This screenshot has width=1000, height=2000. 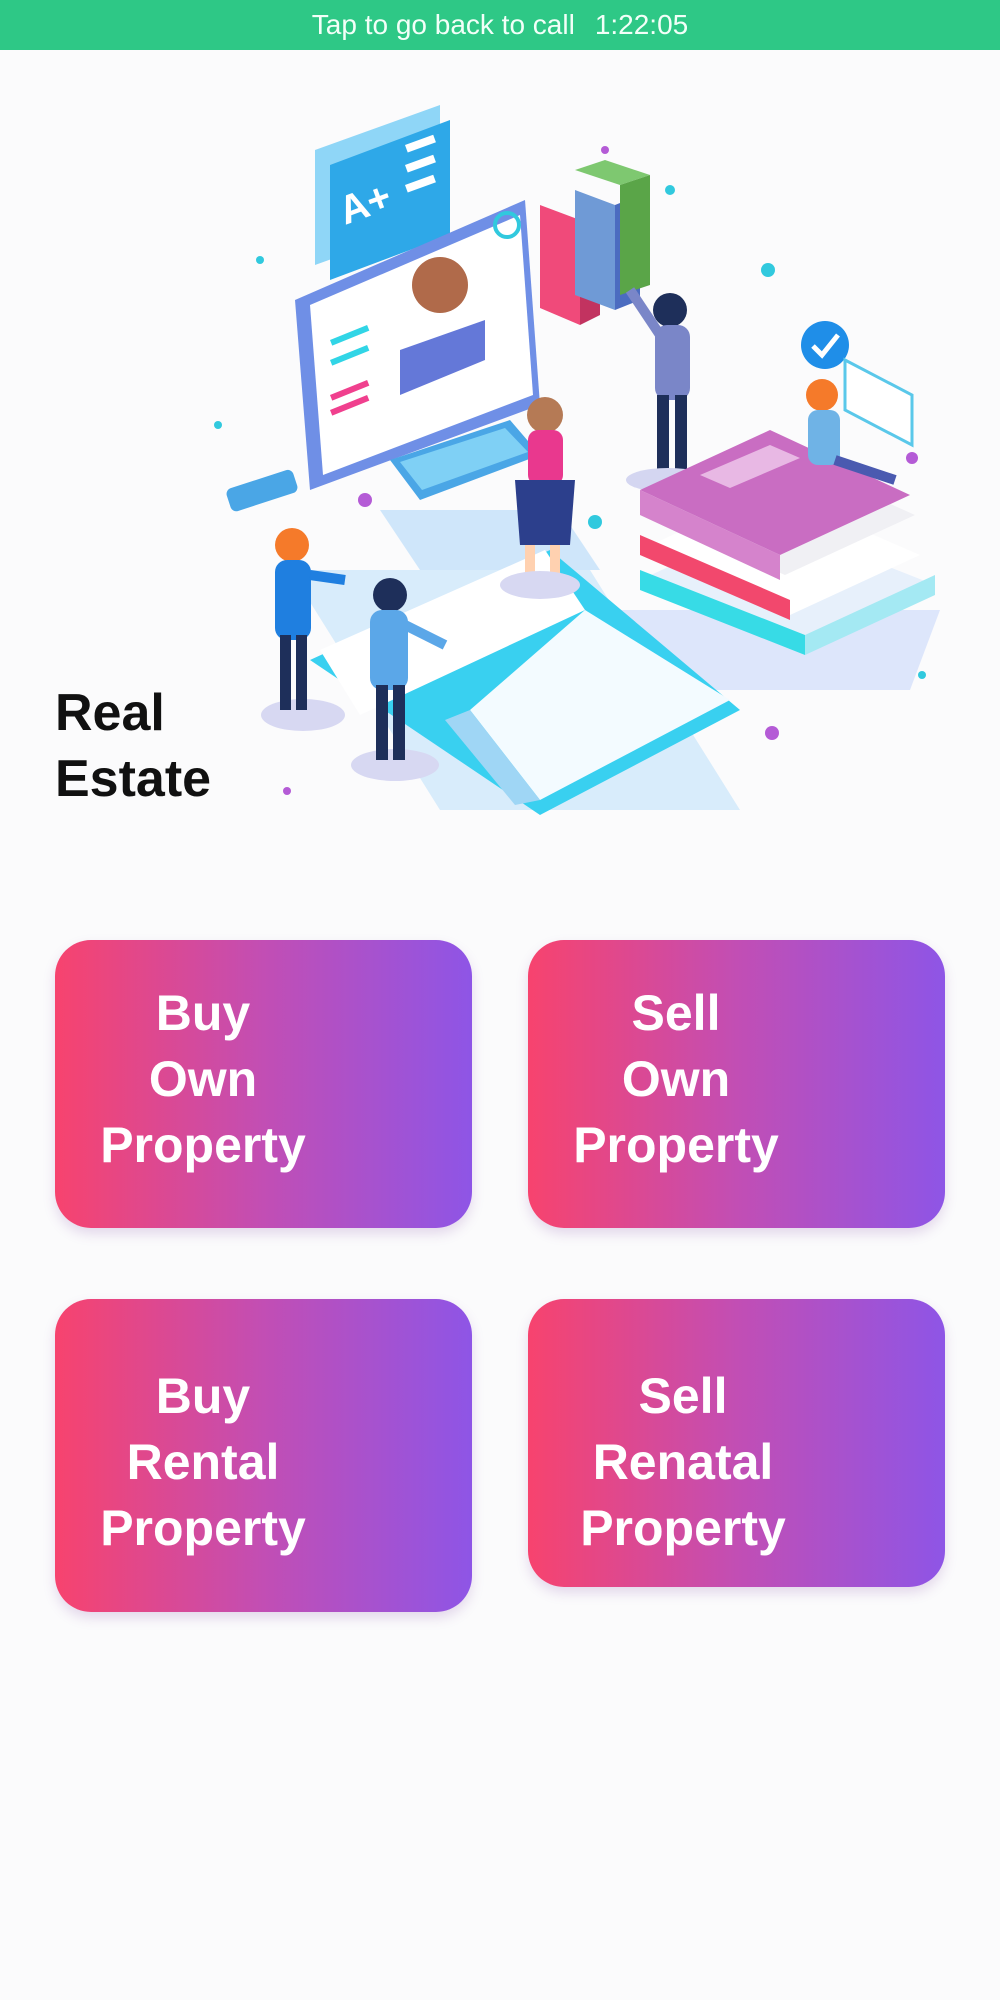 What do you see at coordinates (443, 24) in the screenshot?
I see `return-to-call-text: Tap to go back to call` at bounding box center [443, 24].